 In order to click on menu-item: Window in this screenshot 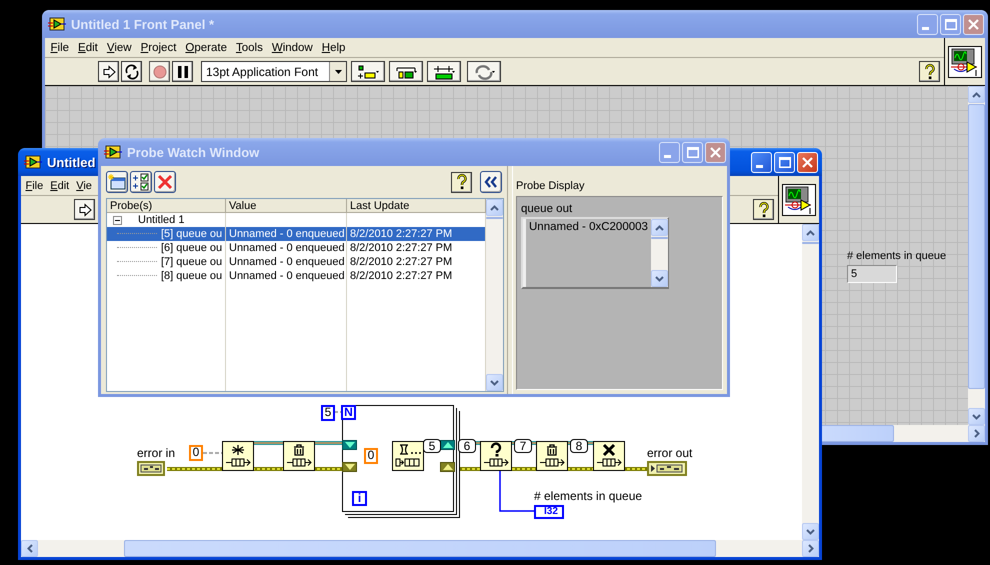, I will do `click(292, 48)`.